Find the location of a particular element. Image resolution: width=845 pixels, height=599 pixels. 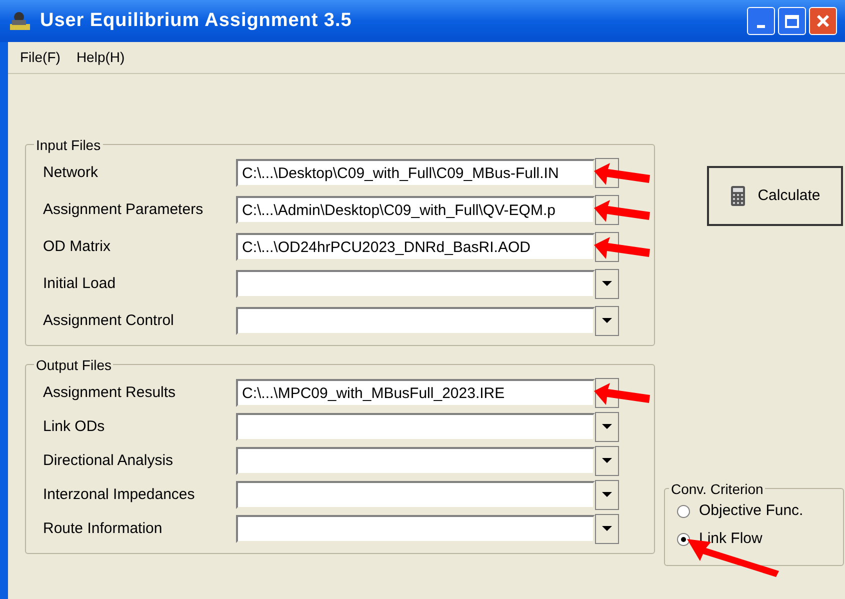

radio-label: Objective Func. is located at coordinates (751, 510).